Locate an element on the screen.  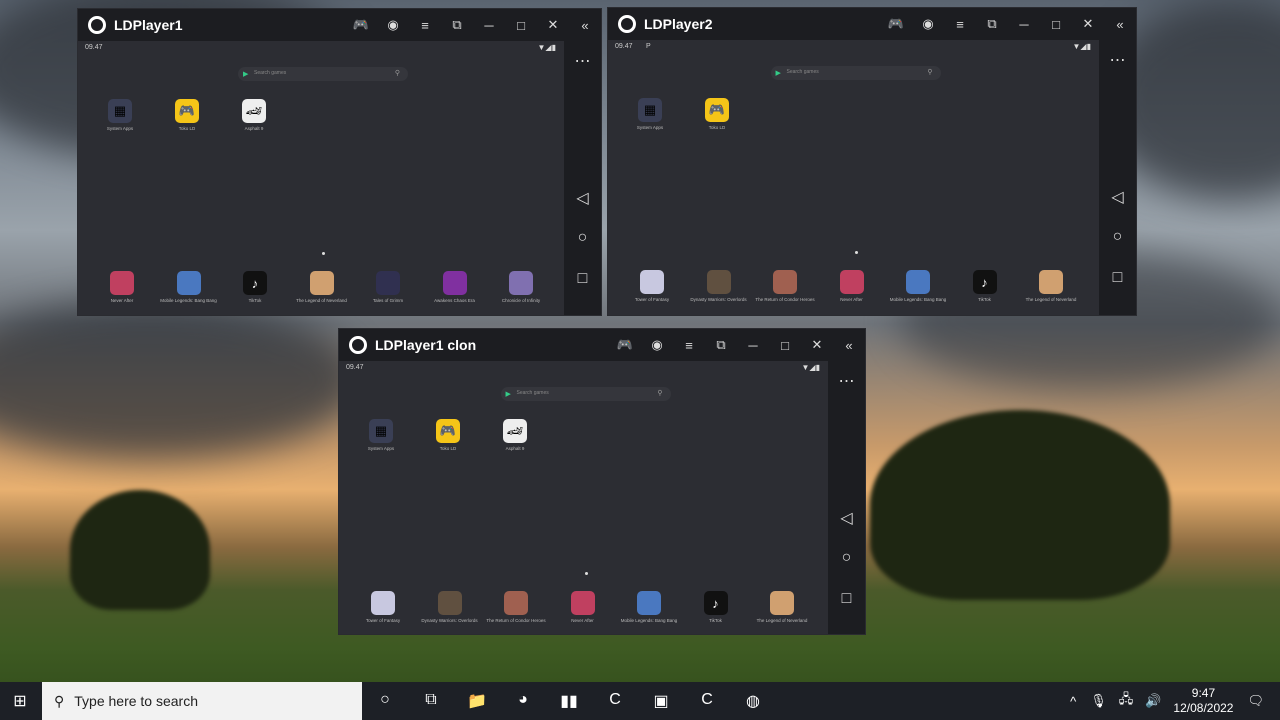
dock-app: Chronicle of Infinity is located at coordinates (521, 287).